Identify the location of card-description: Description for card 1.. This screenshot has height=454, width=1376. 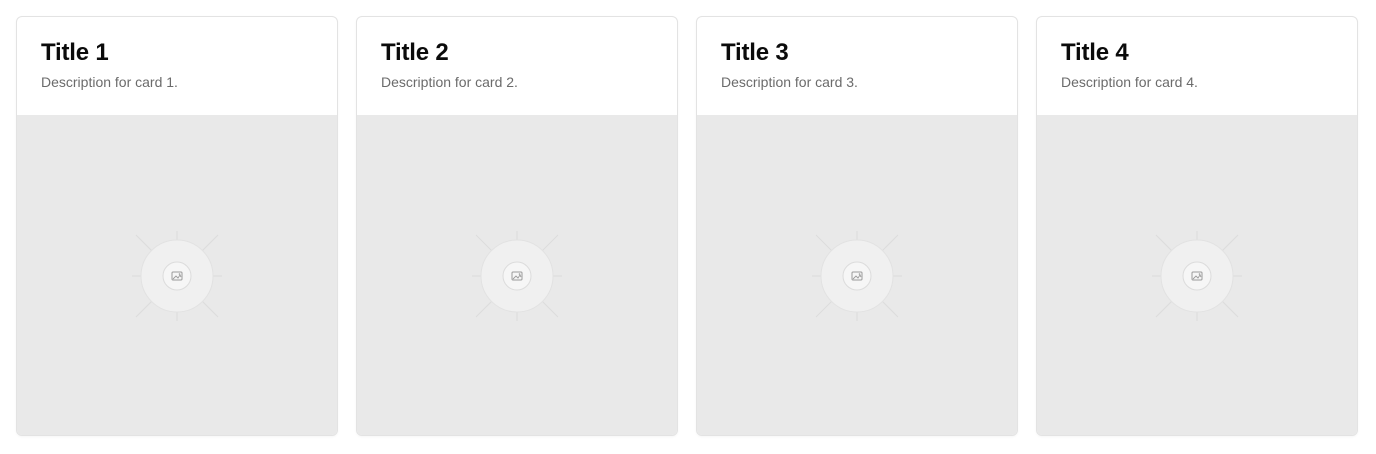
(109, 82).